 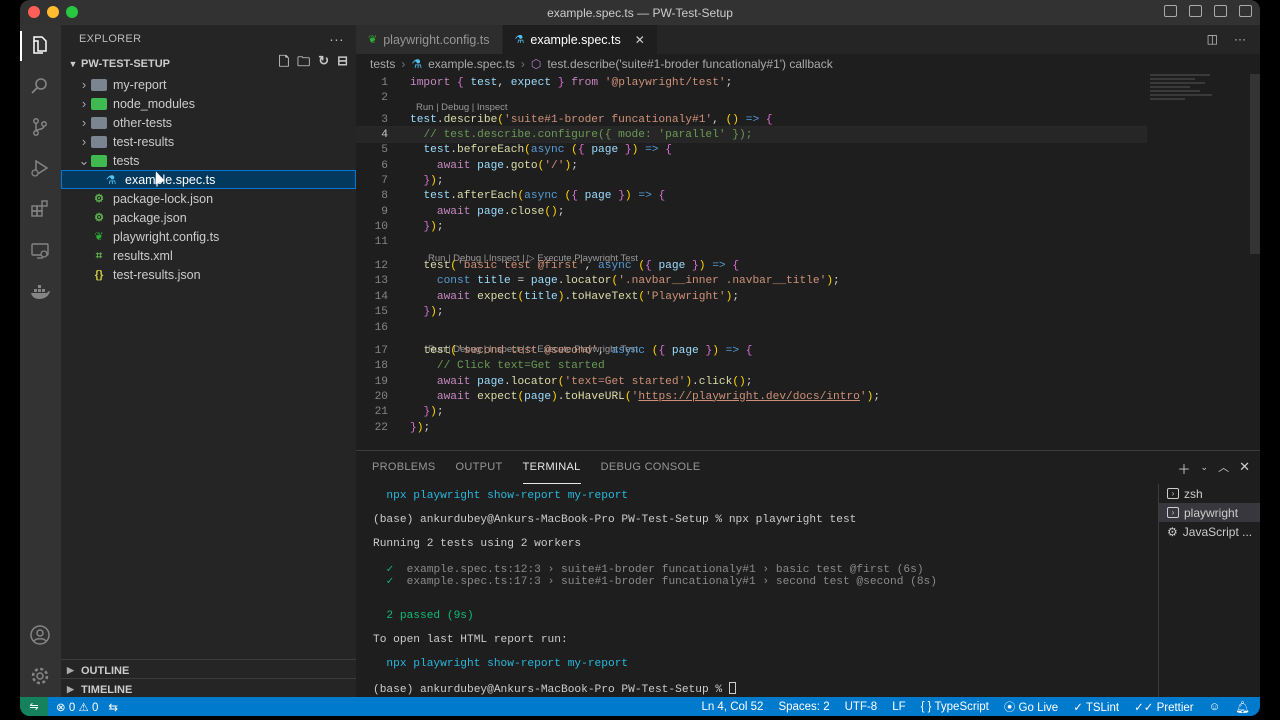 I want to click on tree-item: › my-report, so click(x=208, y=84).